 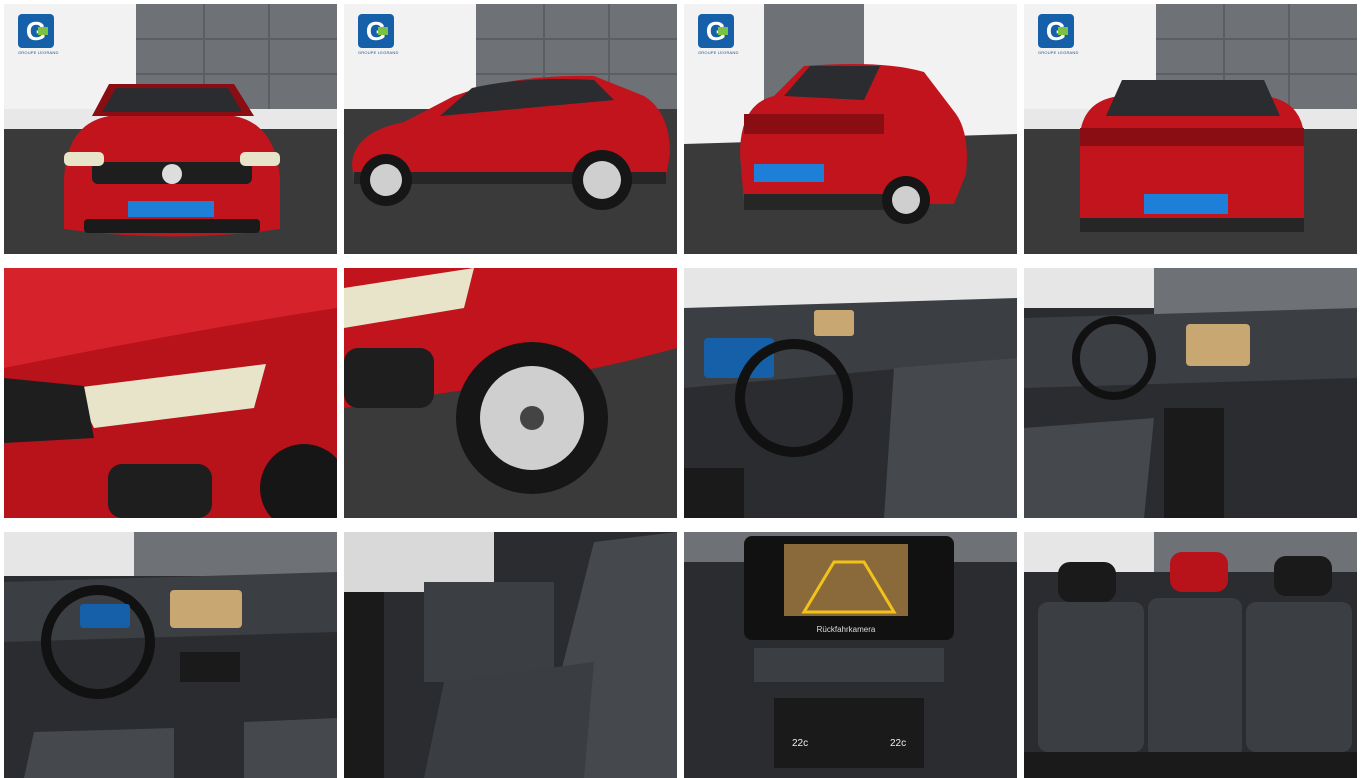 I want to click on gallery-photo-front: G GROUPE LEGRAND, so click(x=170, y=129).